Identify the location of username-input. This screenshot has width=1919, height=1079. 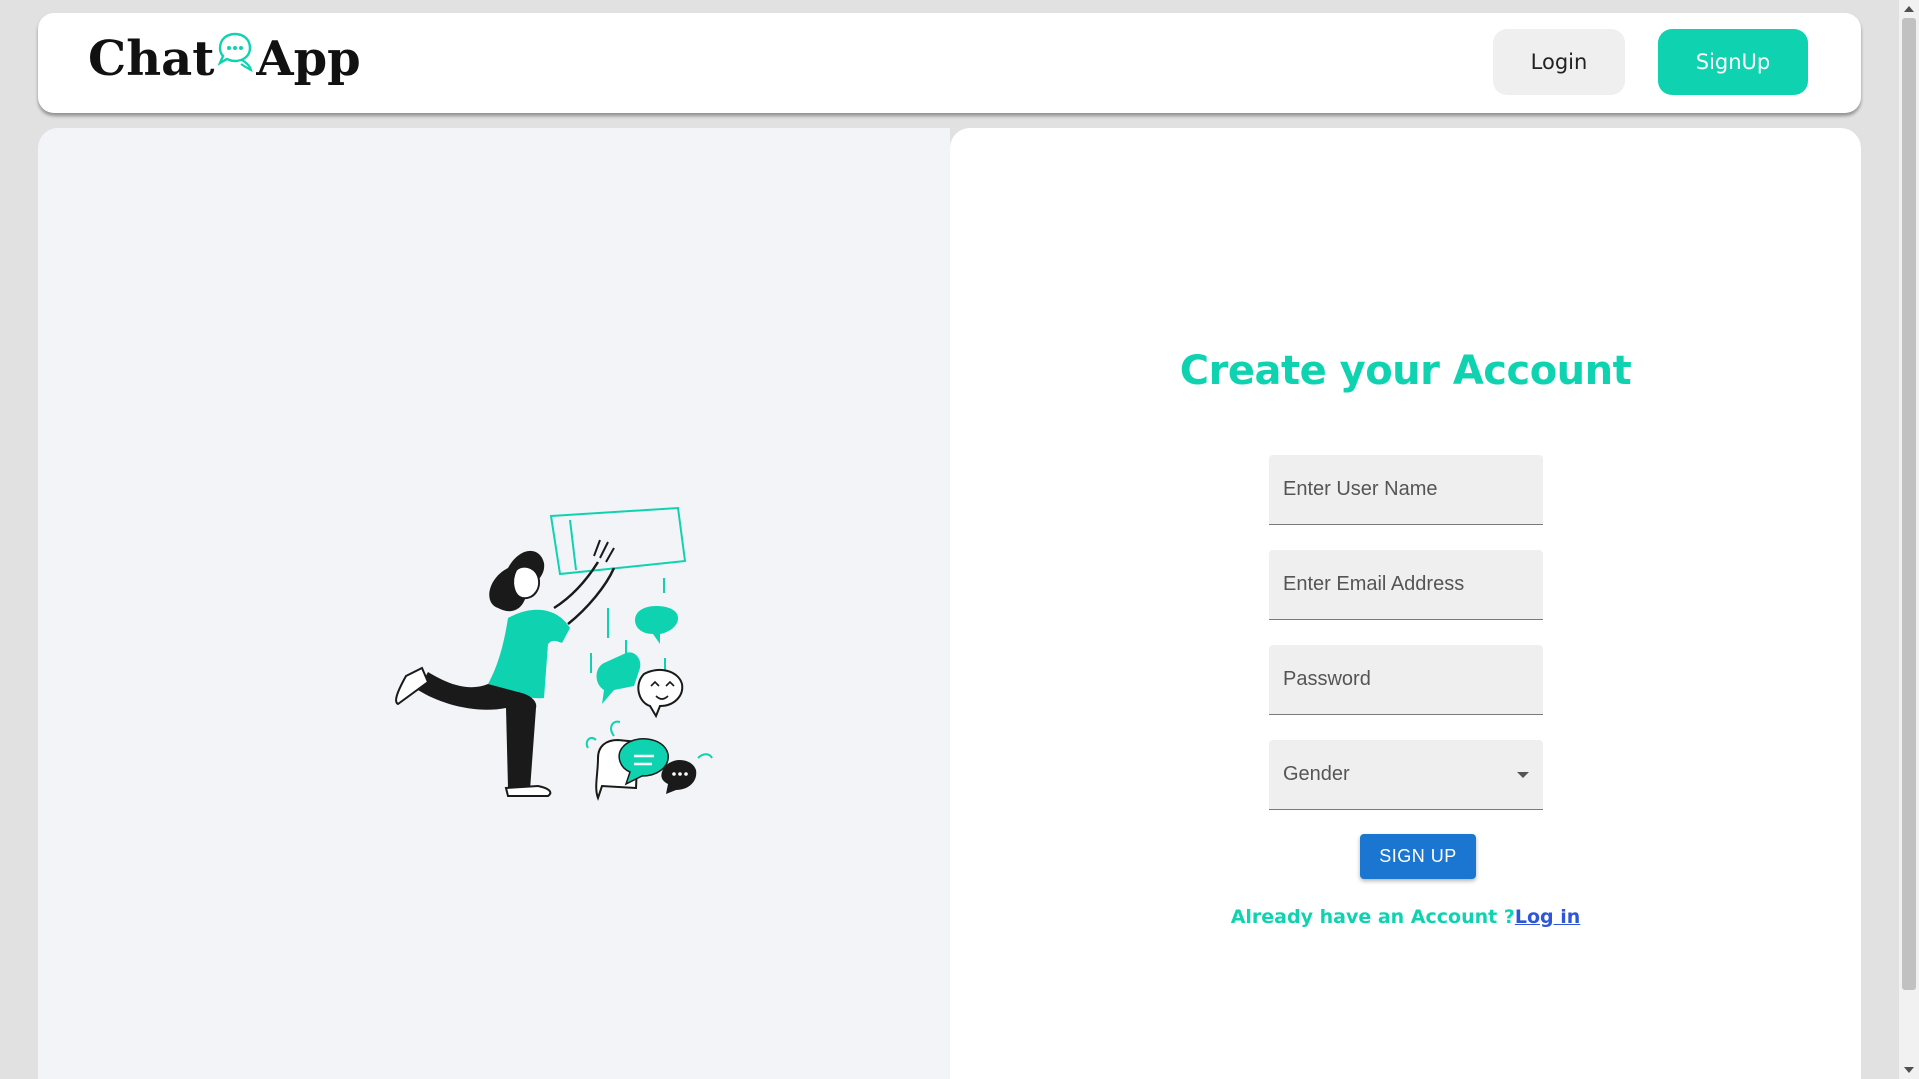
(1406, 489).